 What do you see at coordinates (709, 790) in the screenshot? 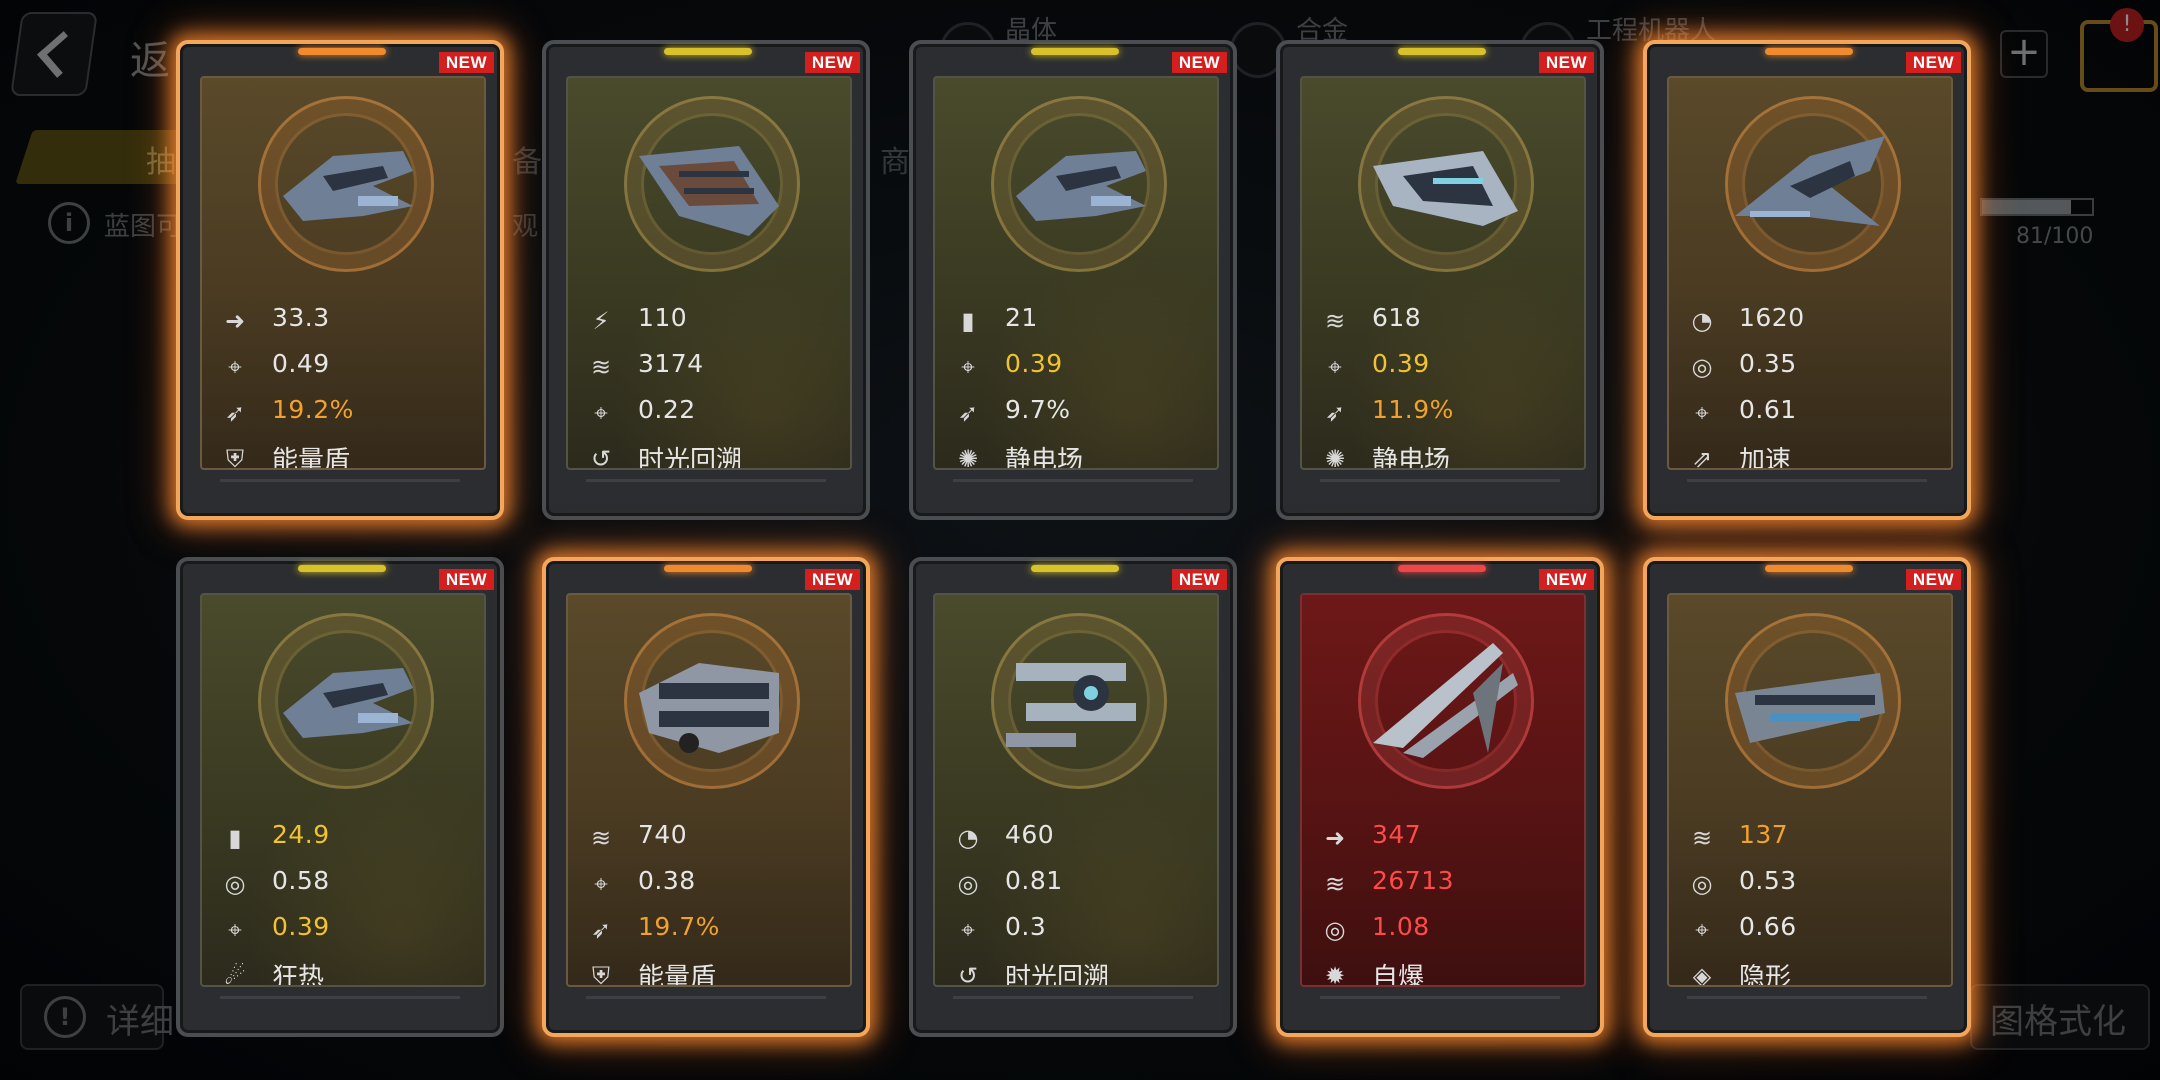
I see `card-art-panel: ≋ 740 ⌖ 0.38 ➶ 19.7% ⛨ 能量盾` at bounding box center [709, 790].